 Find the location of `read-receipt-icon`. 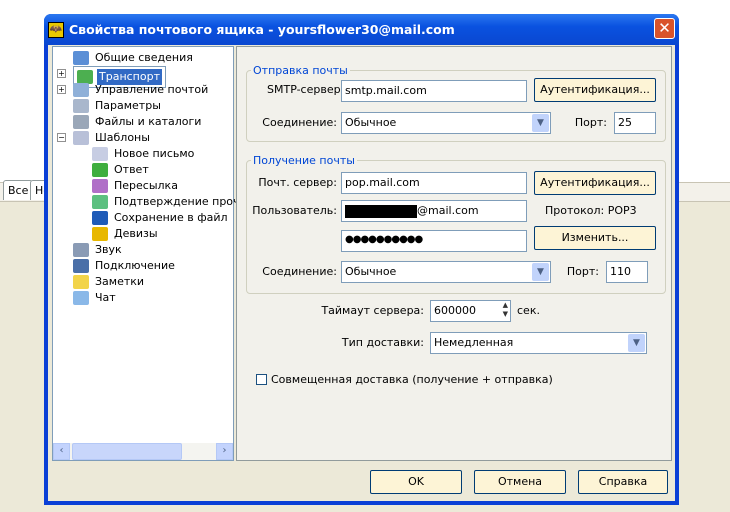

read-receipt-icon is located at coordinates (100, 202).